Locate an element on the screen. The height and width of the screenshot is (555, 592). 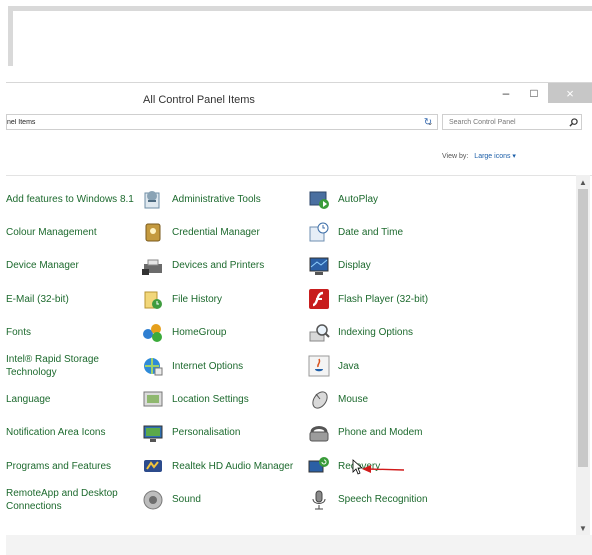
item-label: Mouse is located at coordinates (353, 399).